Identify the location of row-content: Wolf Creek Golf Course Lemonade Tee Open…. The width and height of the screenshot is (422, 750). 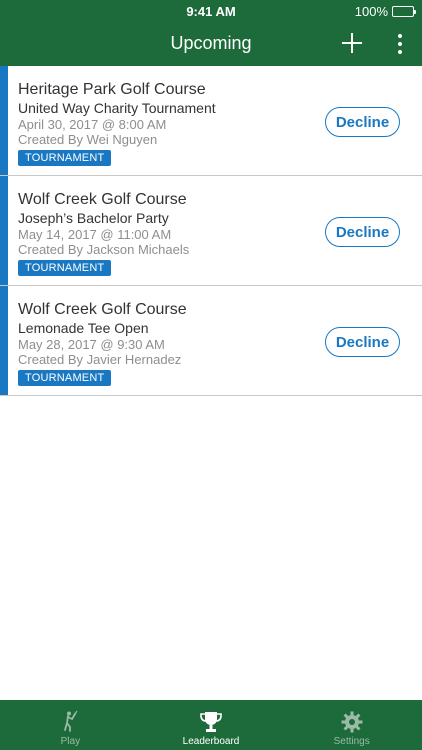
(165, 343).